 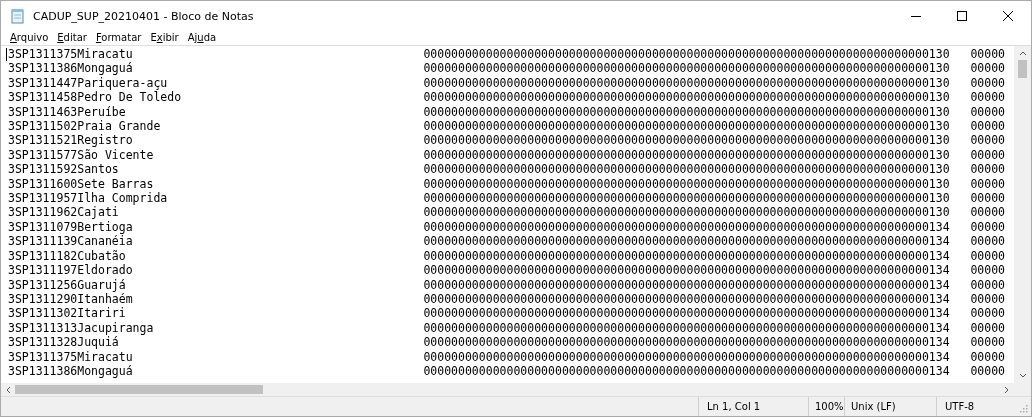 What do you see at coordinates (81, 184) in the screenshot?
I see `text-line: 3SP1311600Sete Barras` at bounding box center [81, 184].